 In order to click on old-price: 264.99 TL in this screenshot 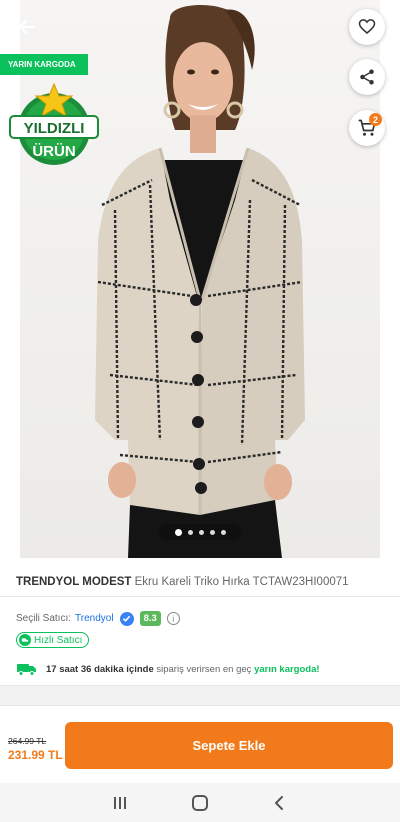, I will do `click(27, 741)`.